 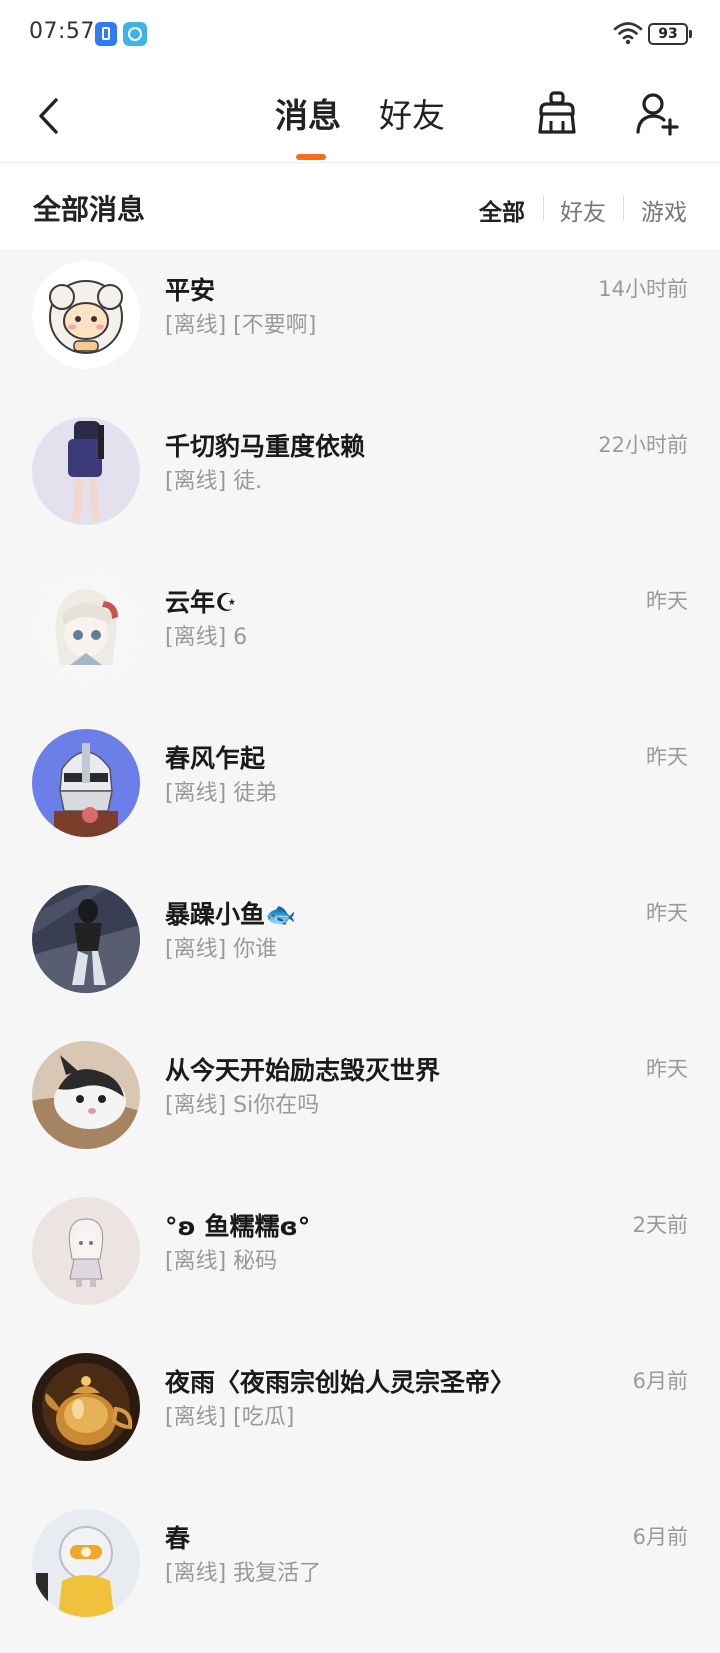 What do you see at coordinates (502, 210) in the screenshot?
I see `filter-all: 全部` at bounding box center [502, 210].